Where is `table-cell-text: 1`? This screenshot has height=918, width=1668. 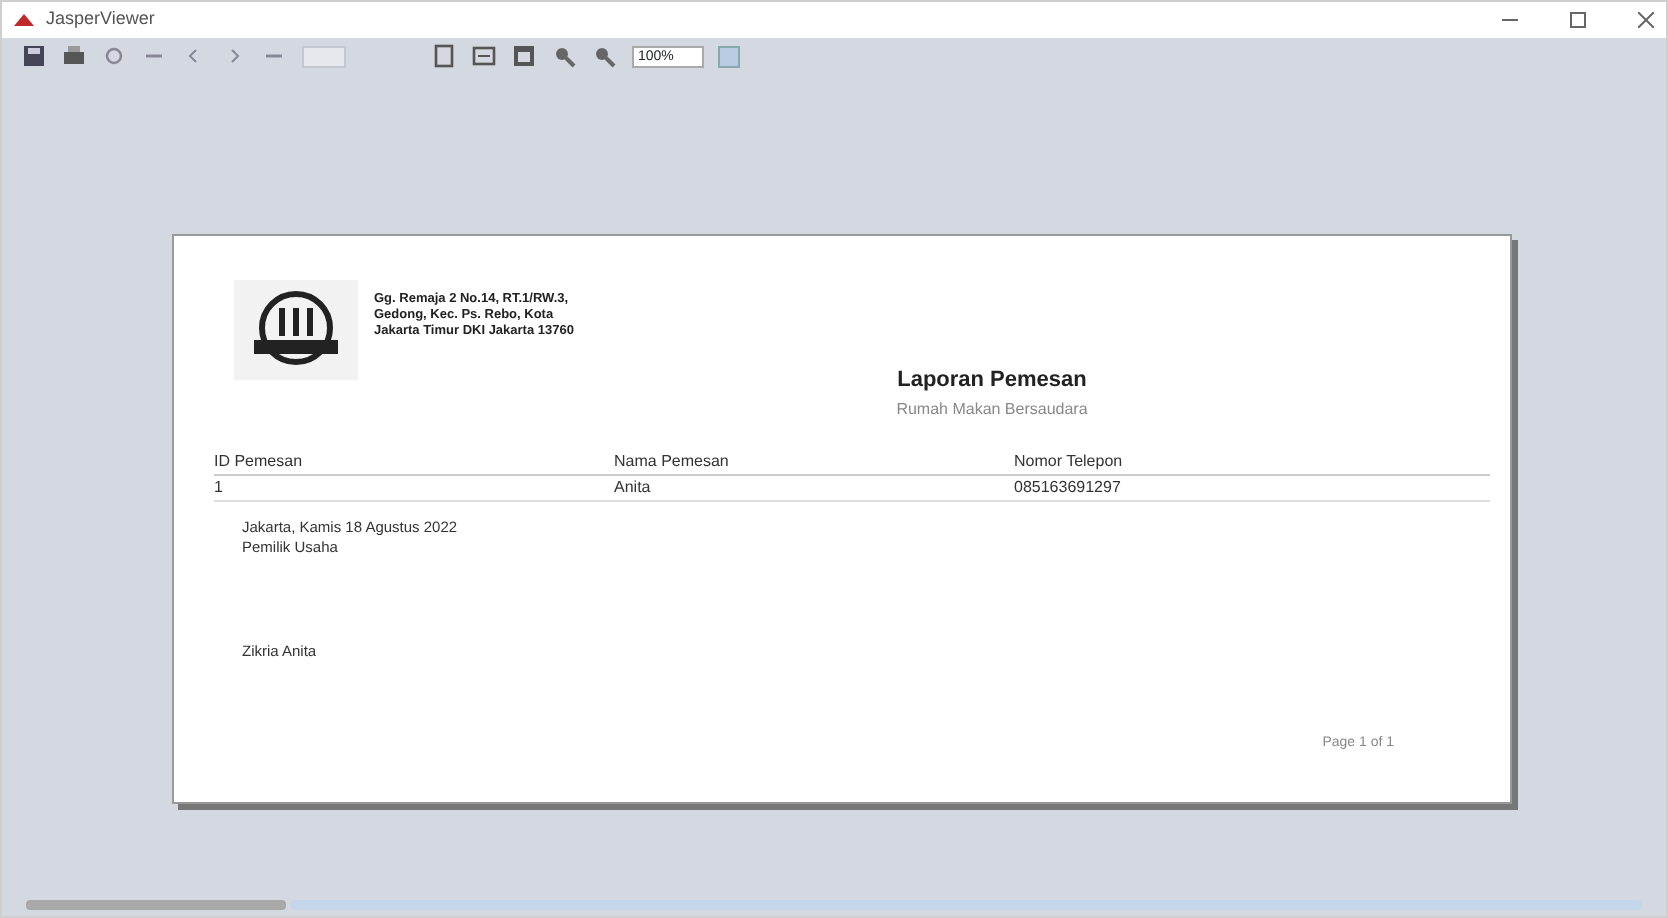
table-cell-text: 1 is located at coordinates (219, 487).